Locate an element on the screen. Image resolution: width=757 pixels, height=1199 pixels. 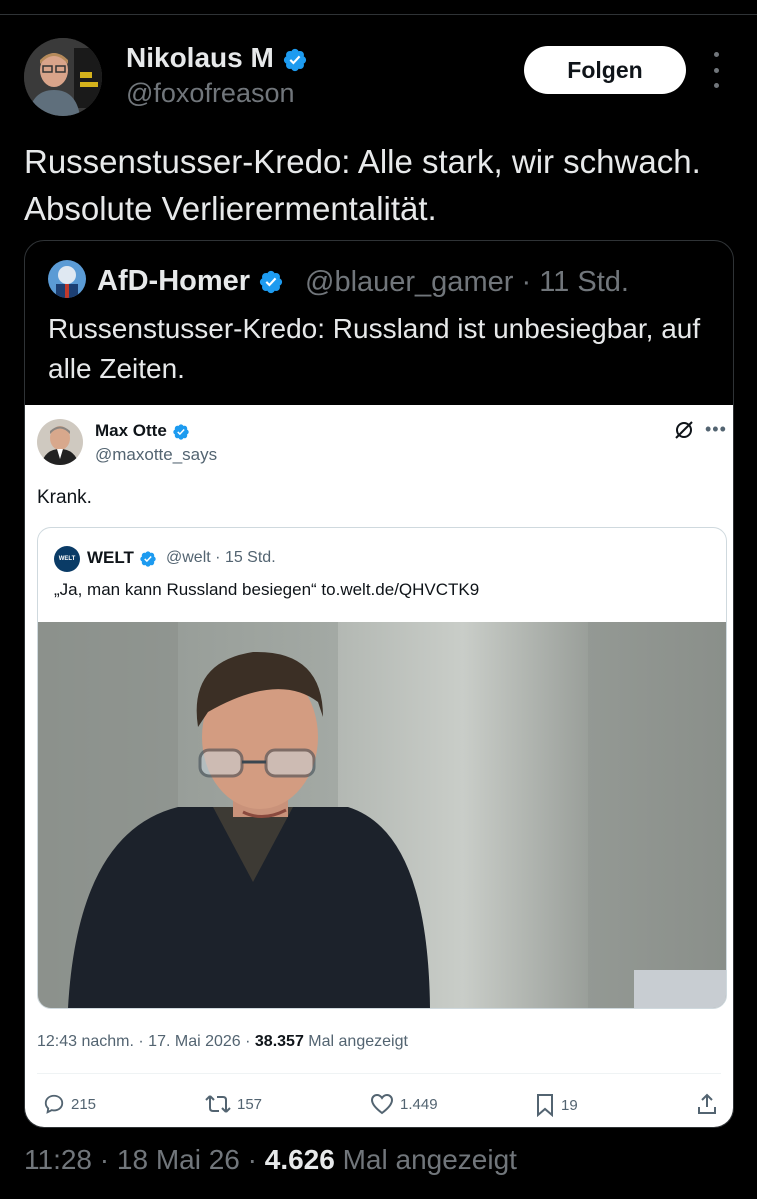
top-divider is located at coordinates (378, 14).